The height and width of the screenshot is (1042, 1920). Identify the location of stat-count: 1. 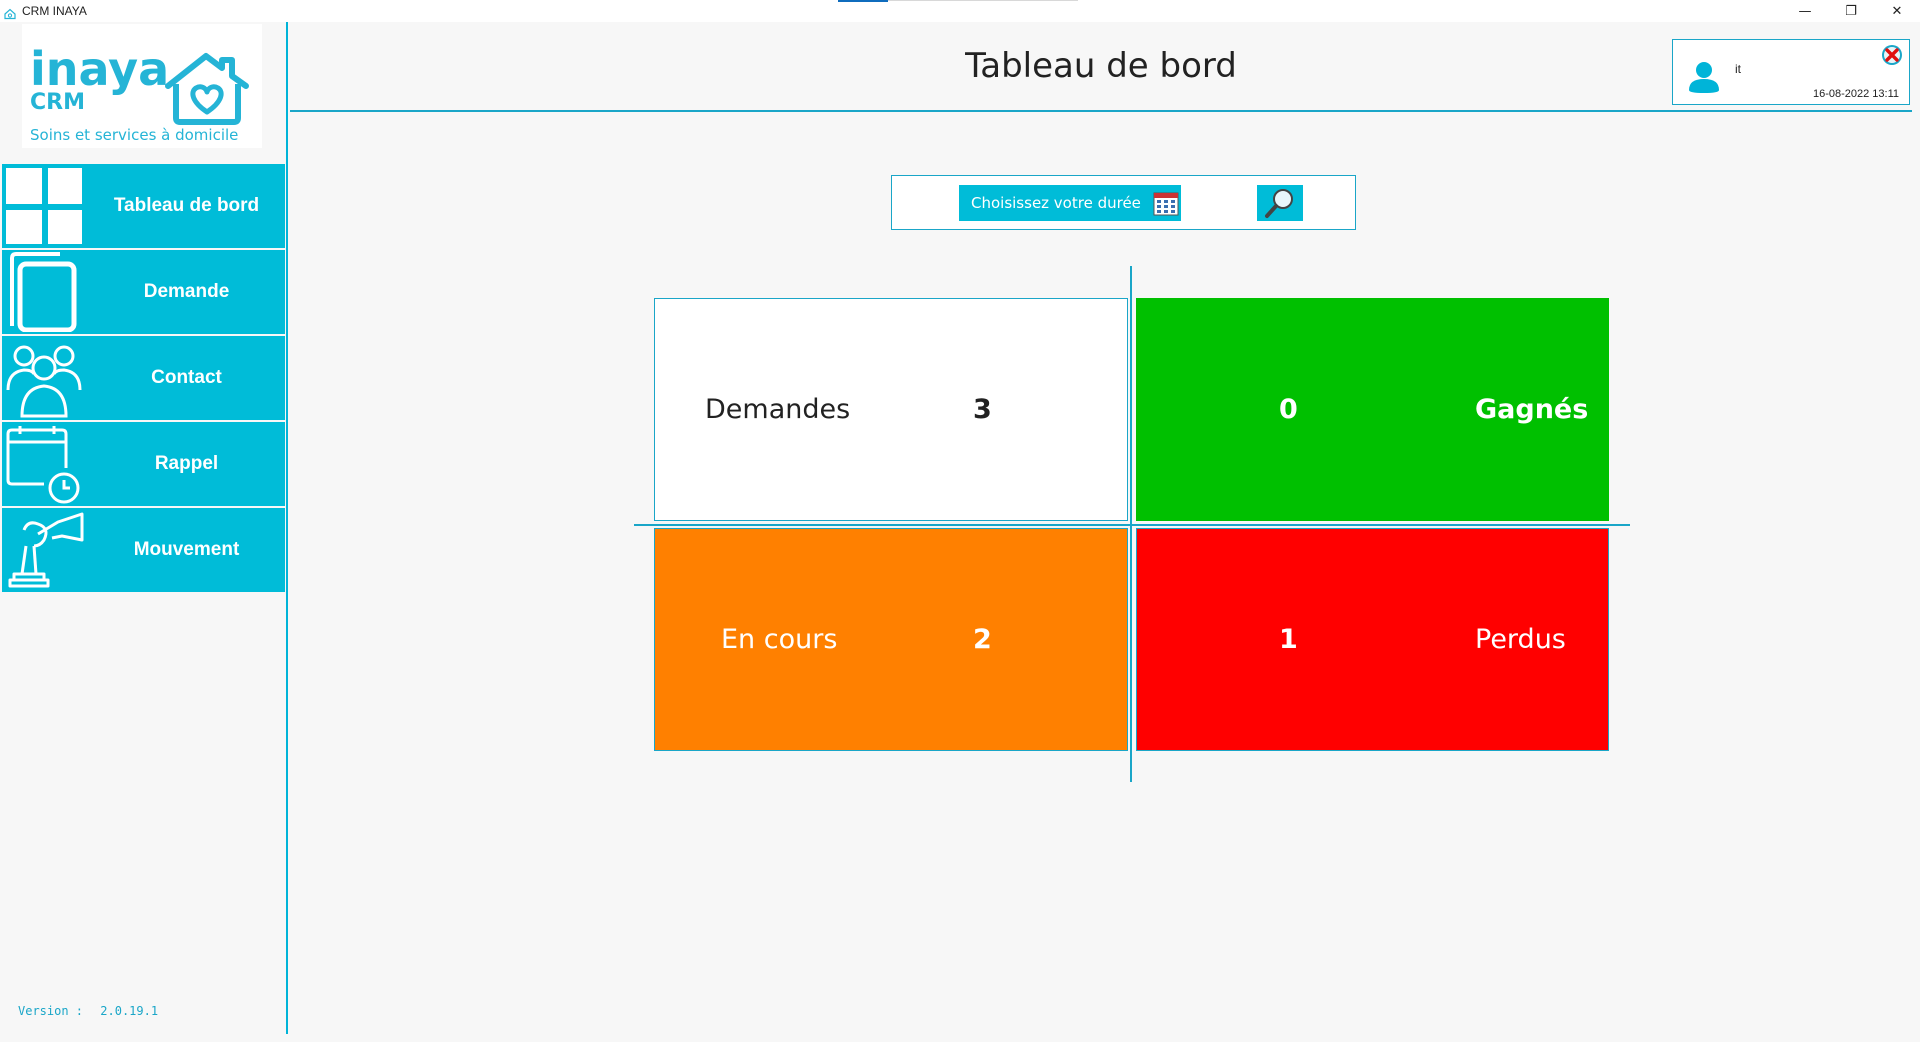
(1288, 639).